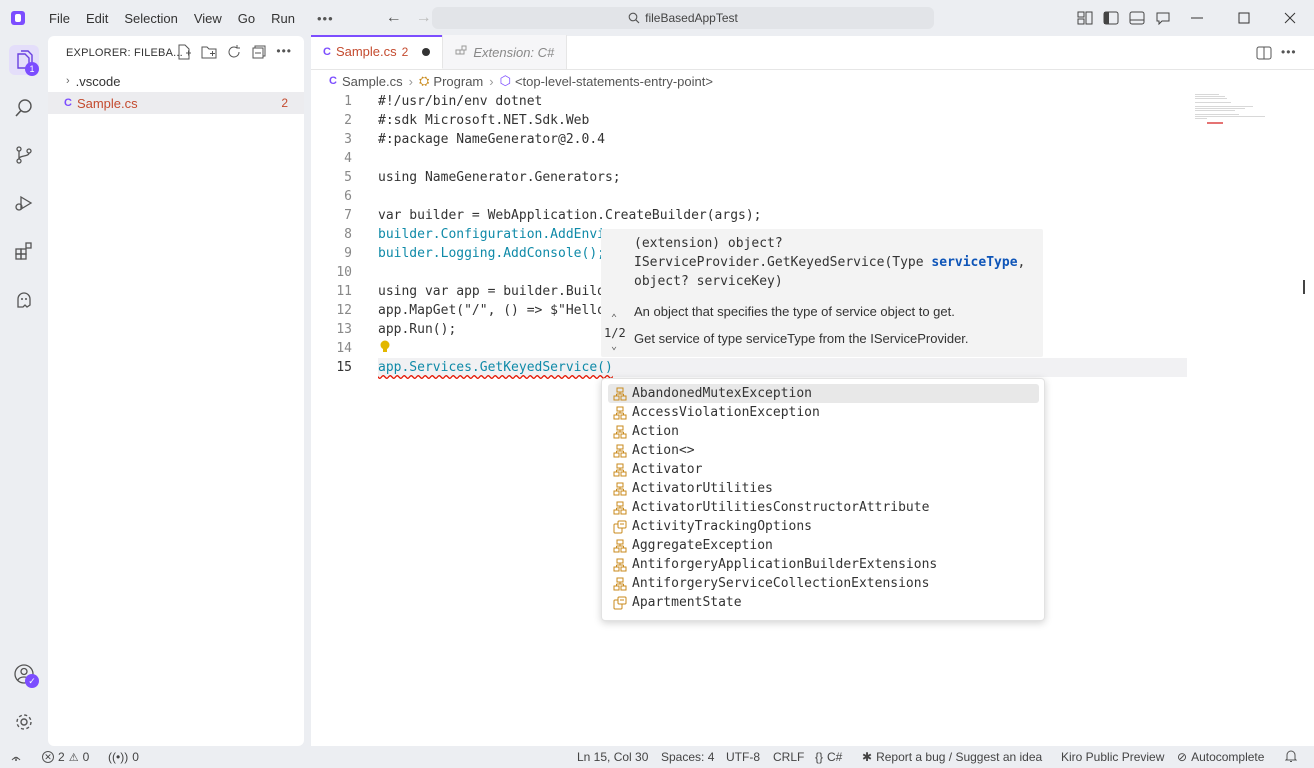 The height and width of the screenshot is (768, 1314). What do you see at coordinates (284, 53) in the screenshot?
I see `more-actions-icon: •••` at bounding box center [284, 53].